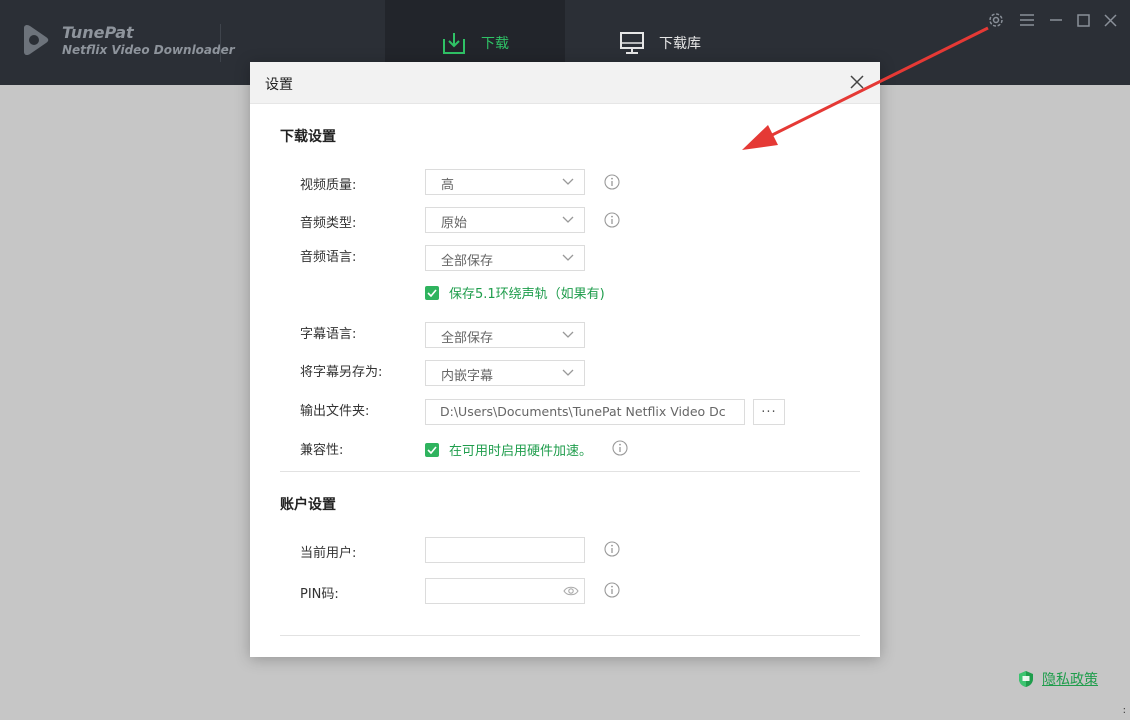  I want to click on annotation-arrow, so click(865, 88).